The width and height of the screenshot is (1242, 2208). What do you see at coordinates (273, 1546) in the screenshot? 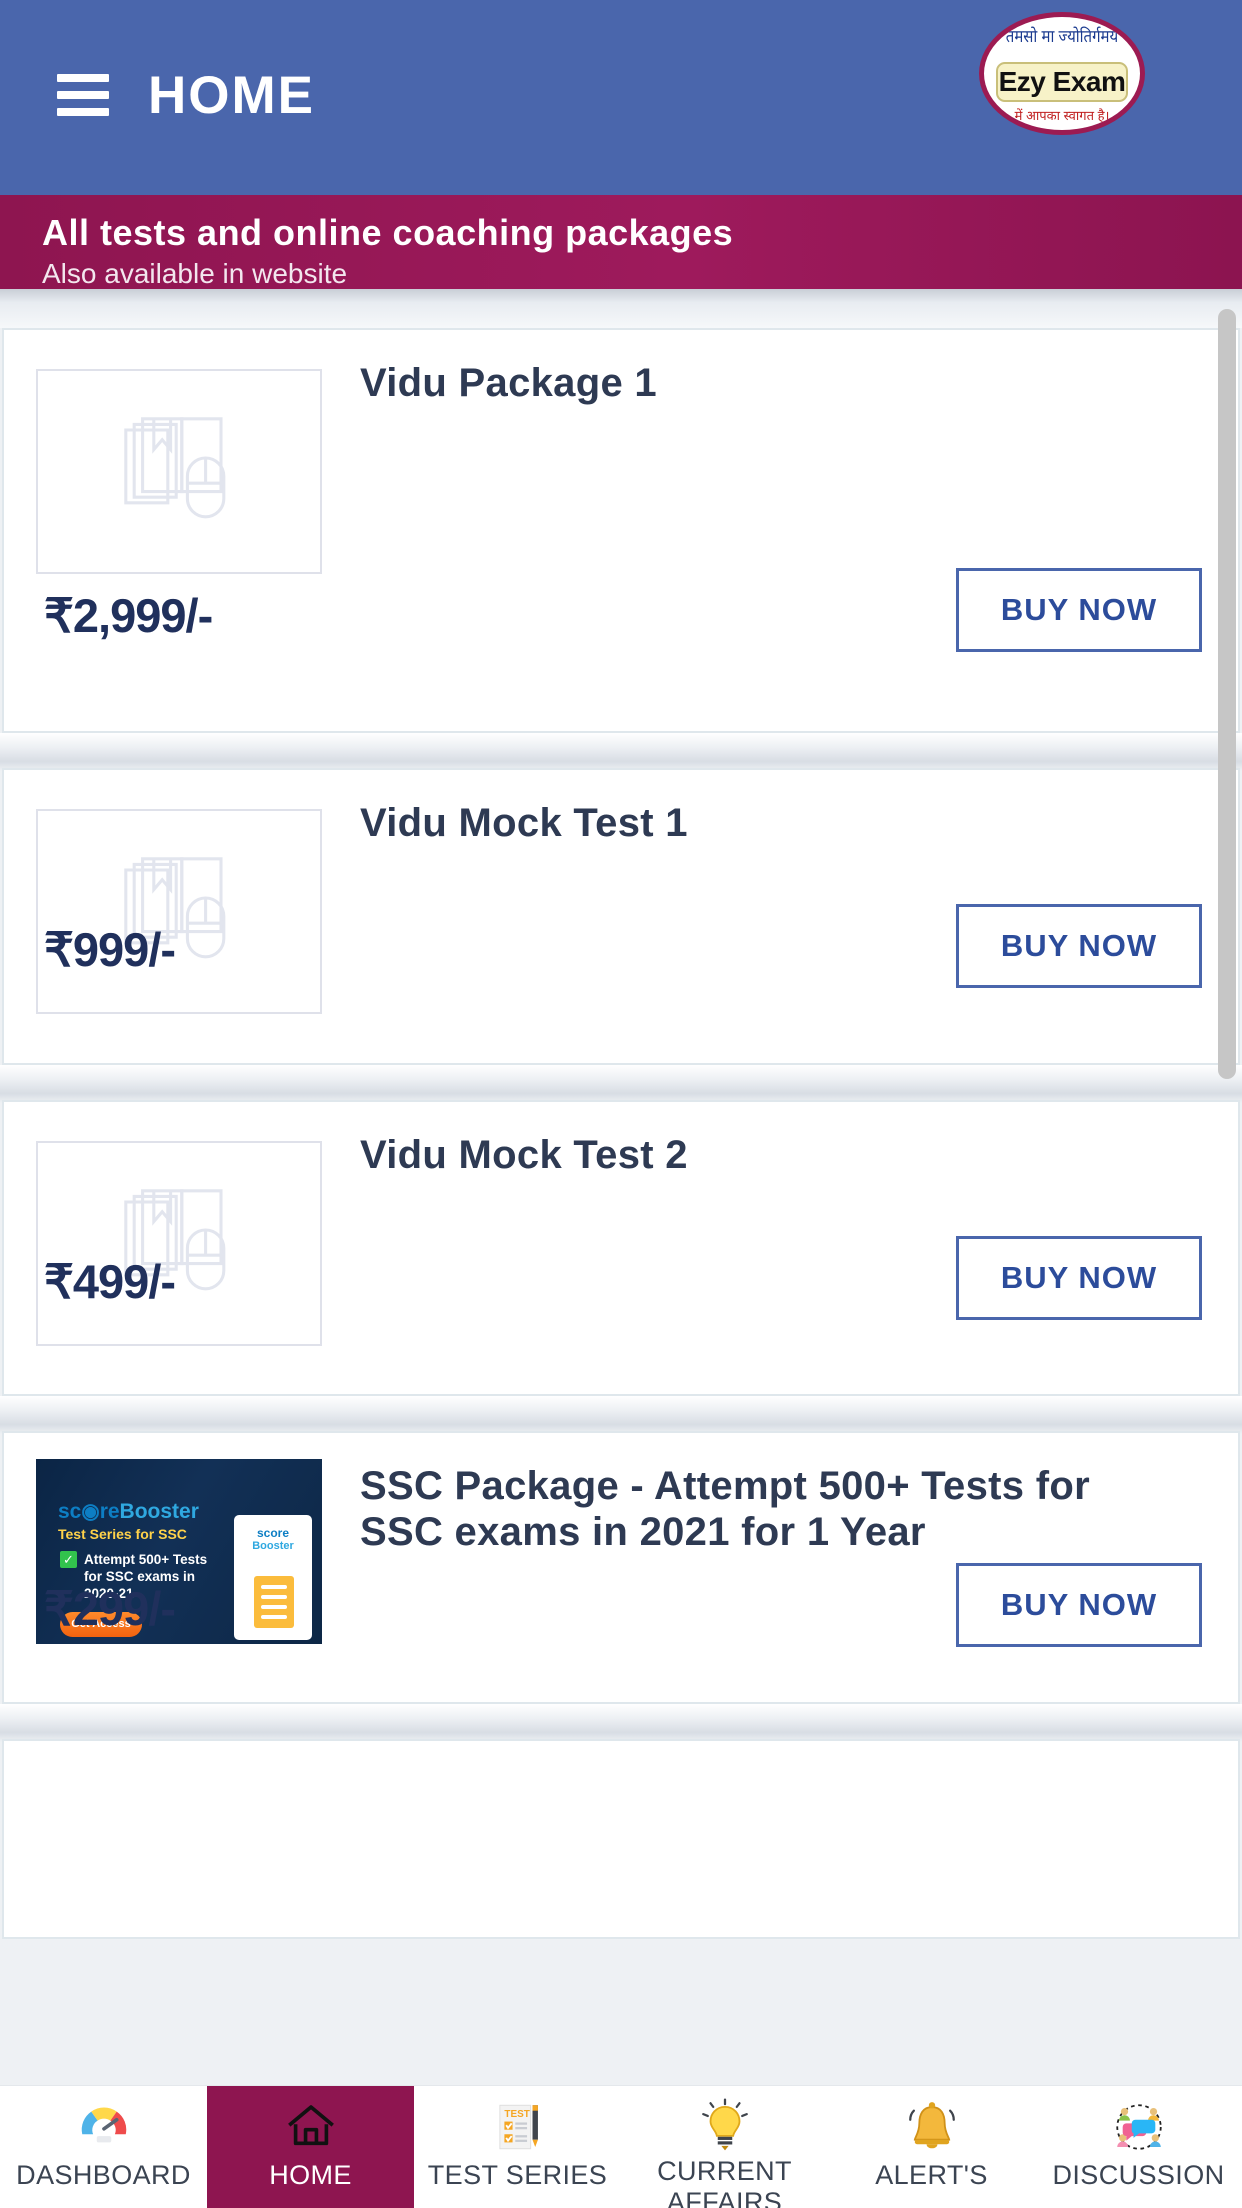
I see `phone-logo-line2: Booster` at bounding box center [273, 1546].